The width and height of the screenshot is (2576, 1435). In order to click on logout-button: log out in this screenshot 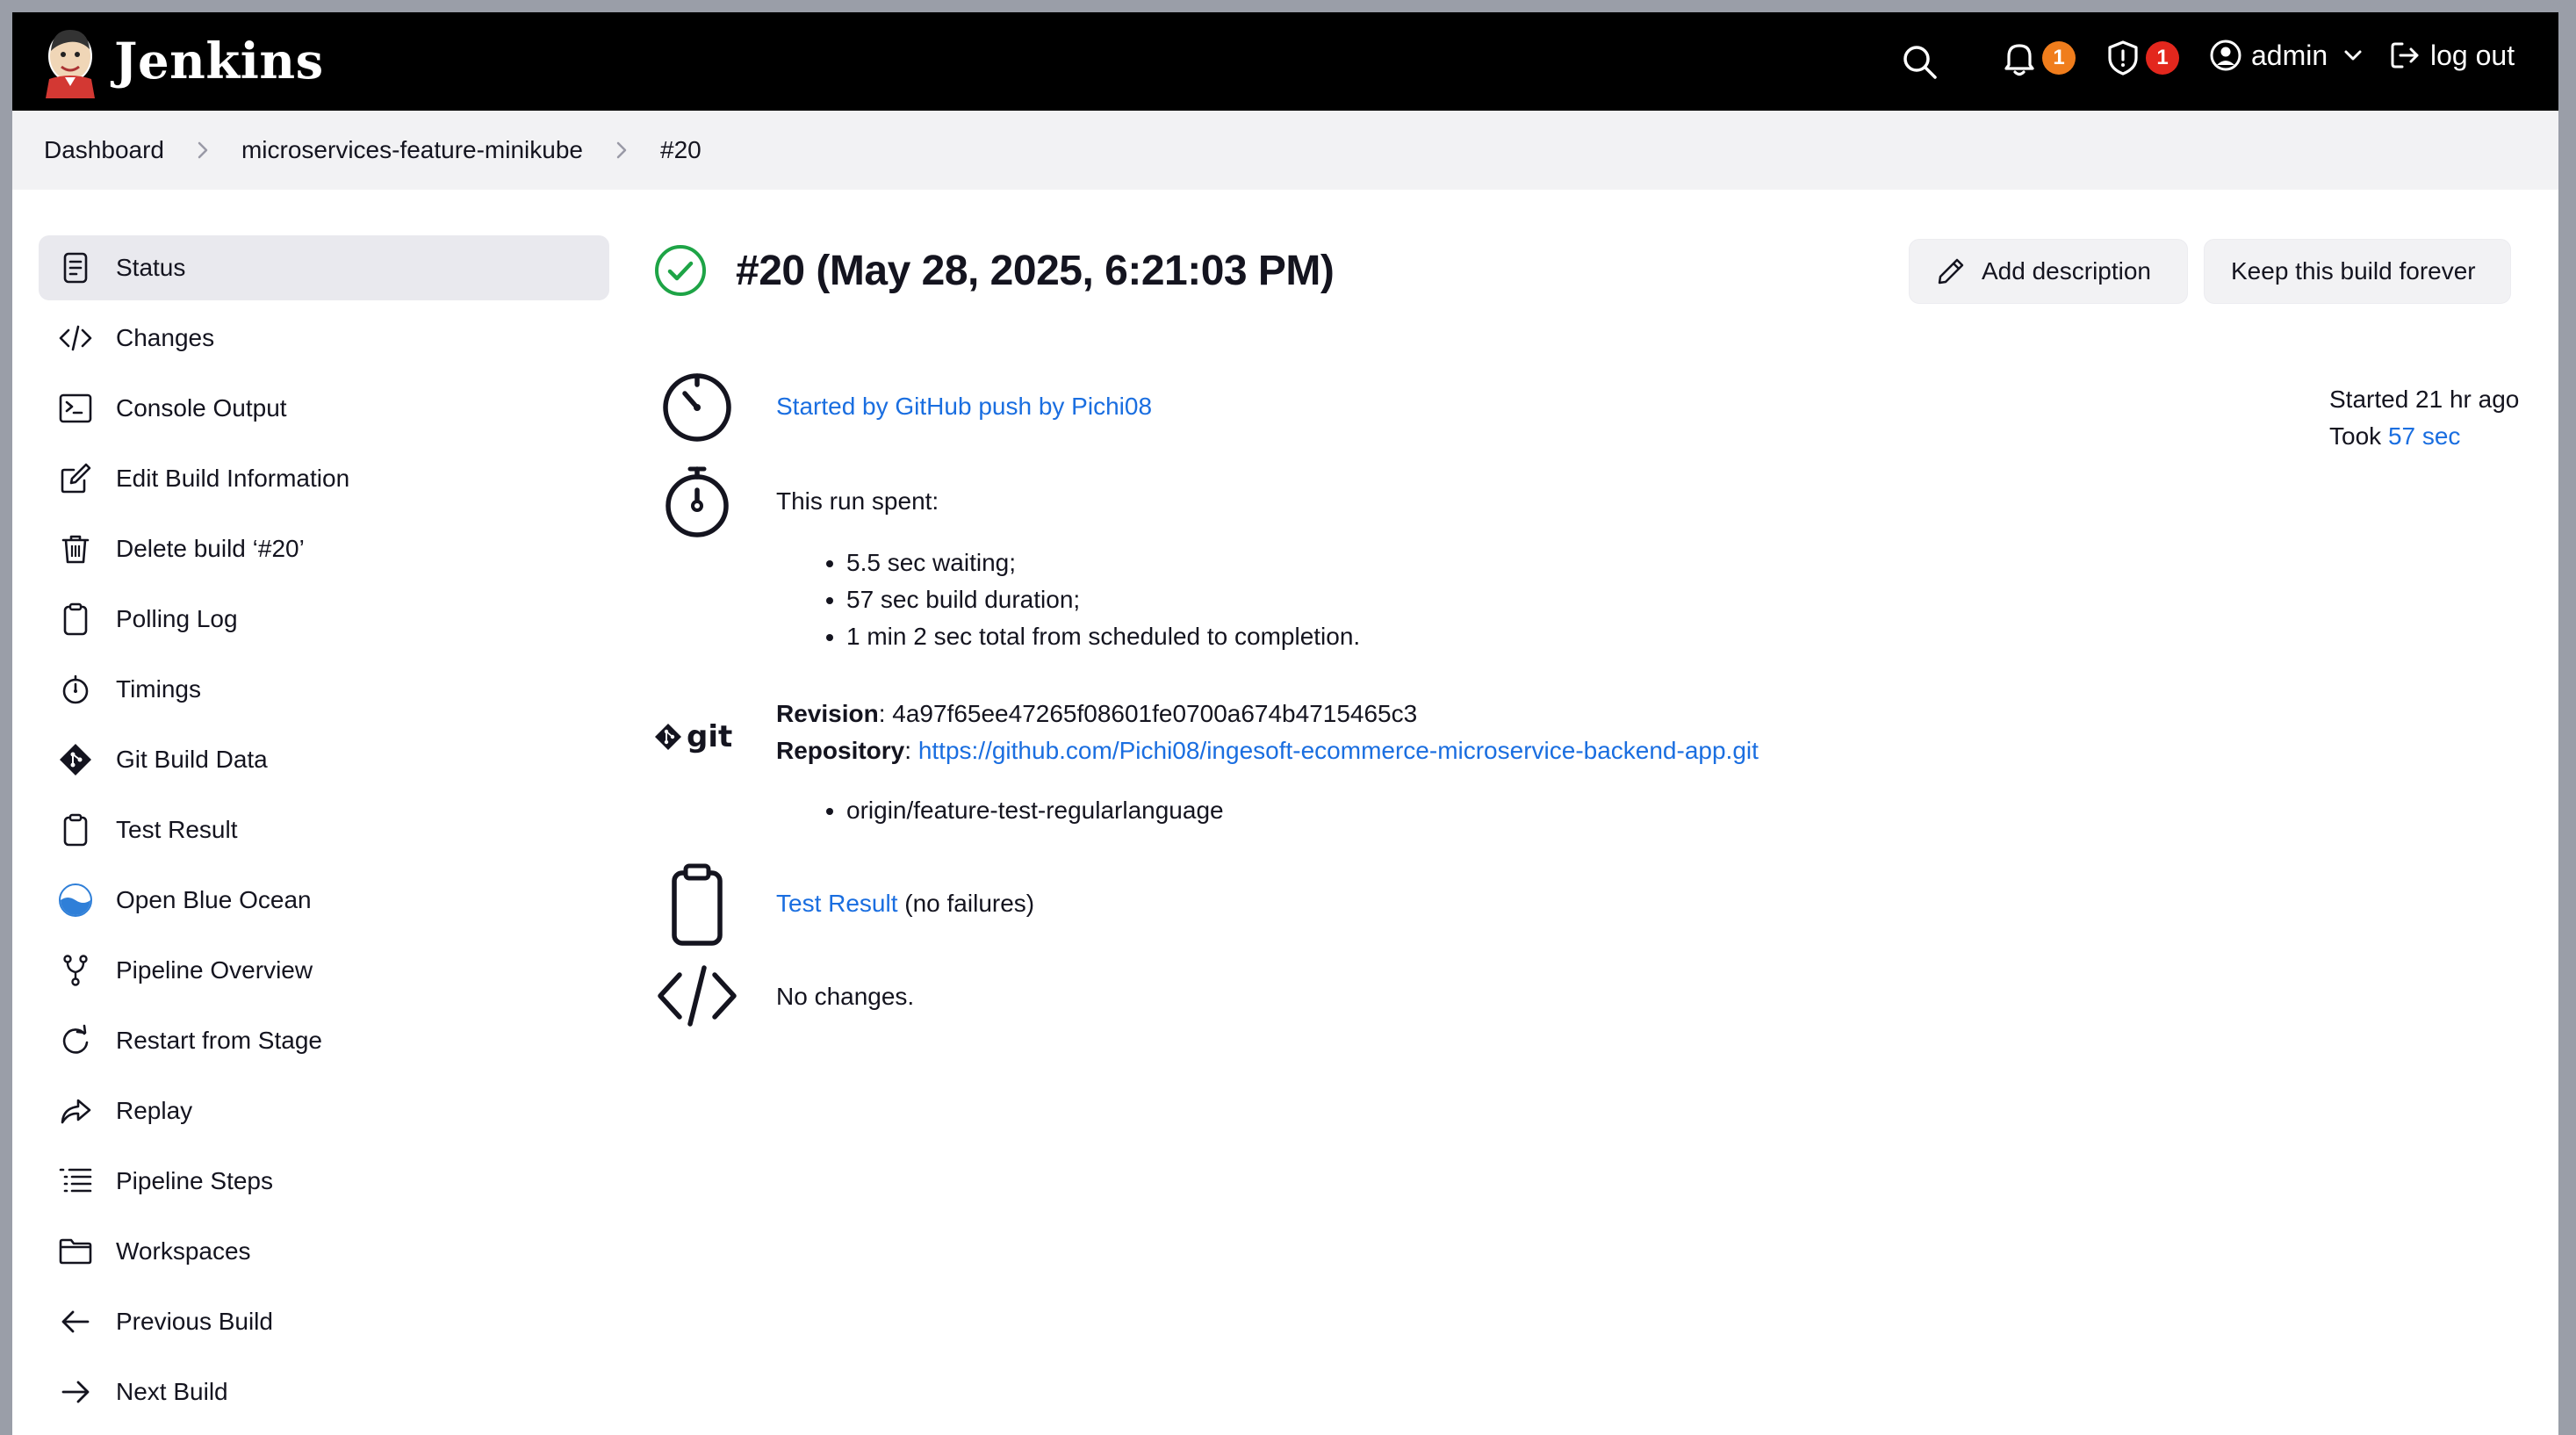, I will do `click(2451, 55)`.